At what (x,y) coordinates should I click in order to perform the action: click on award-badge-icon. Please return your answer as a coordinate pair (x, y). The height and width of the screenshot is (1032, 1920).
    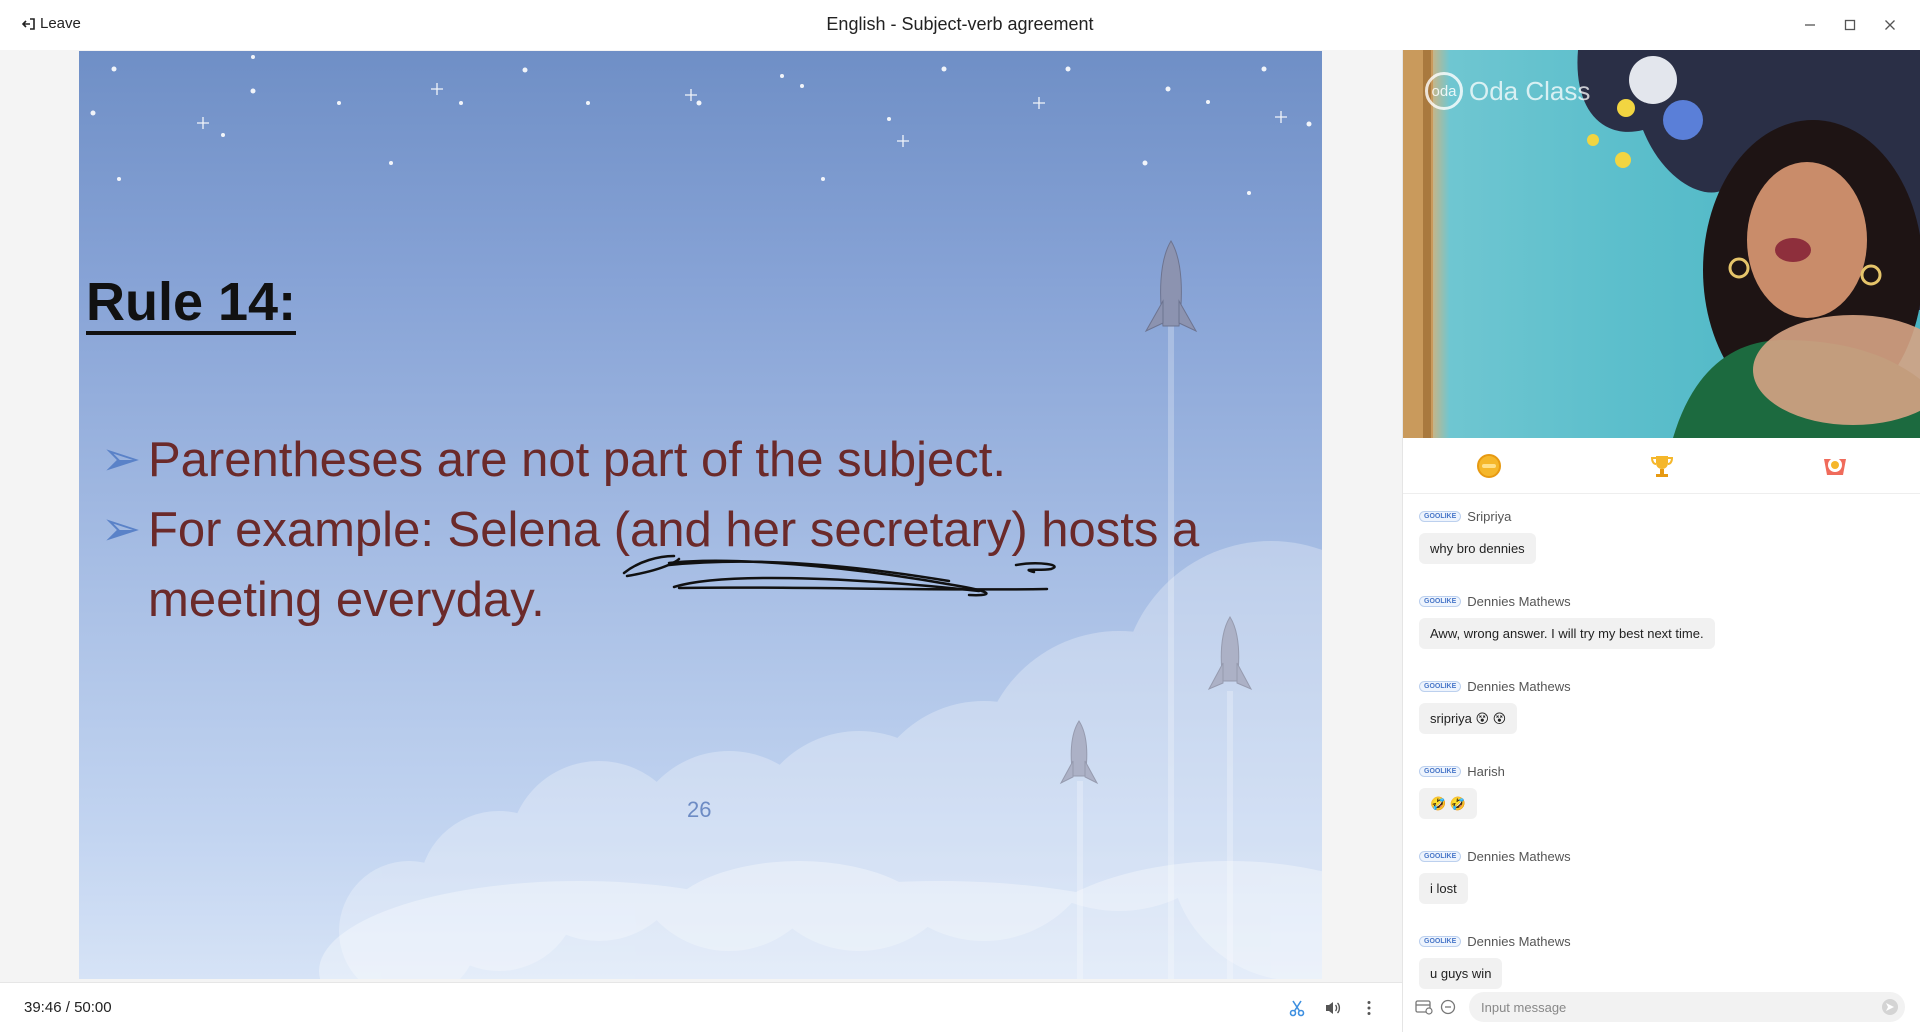
    Looking at the image, I should click on (1834, 466).